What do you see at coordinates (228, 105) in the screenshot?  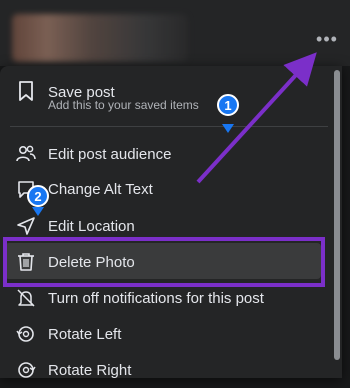 I see `annotation-badge-1: 1` at bounding box center [228, 105].